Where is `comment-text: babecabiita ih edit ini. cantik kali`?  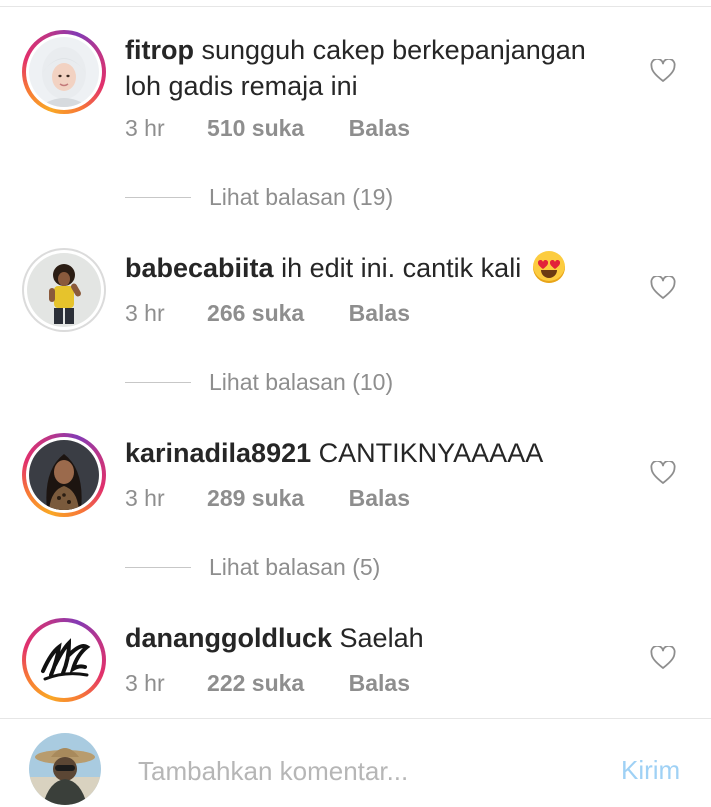 comment-text: babecabiita ih edit ini. cantik kali is located at coordinates (375, 268).